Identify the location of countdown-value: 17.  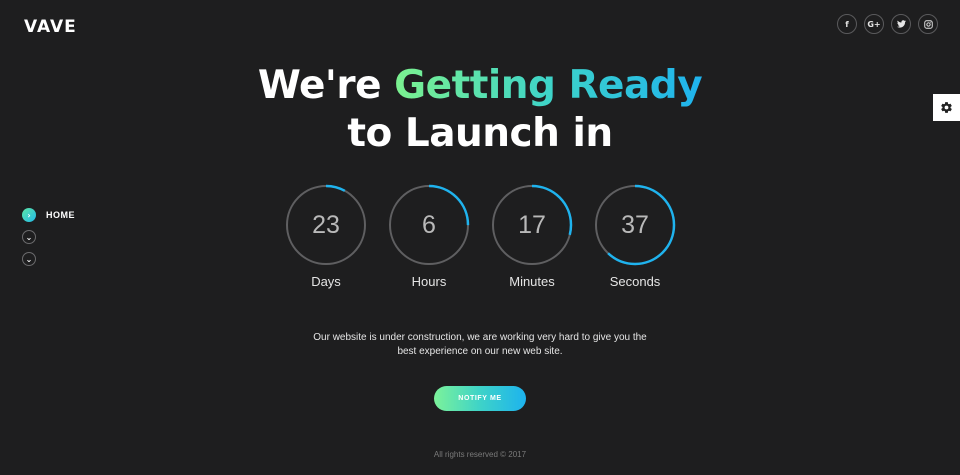
(532, 224).